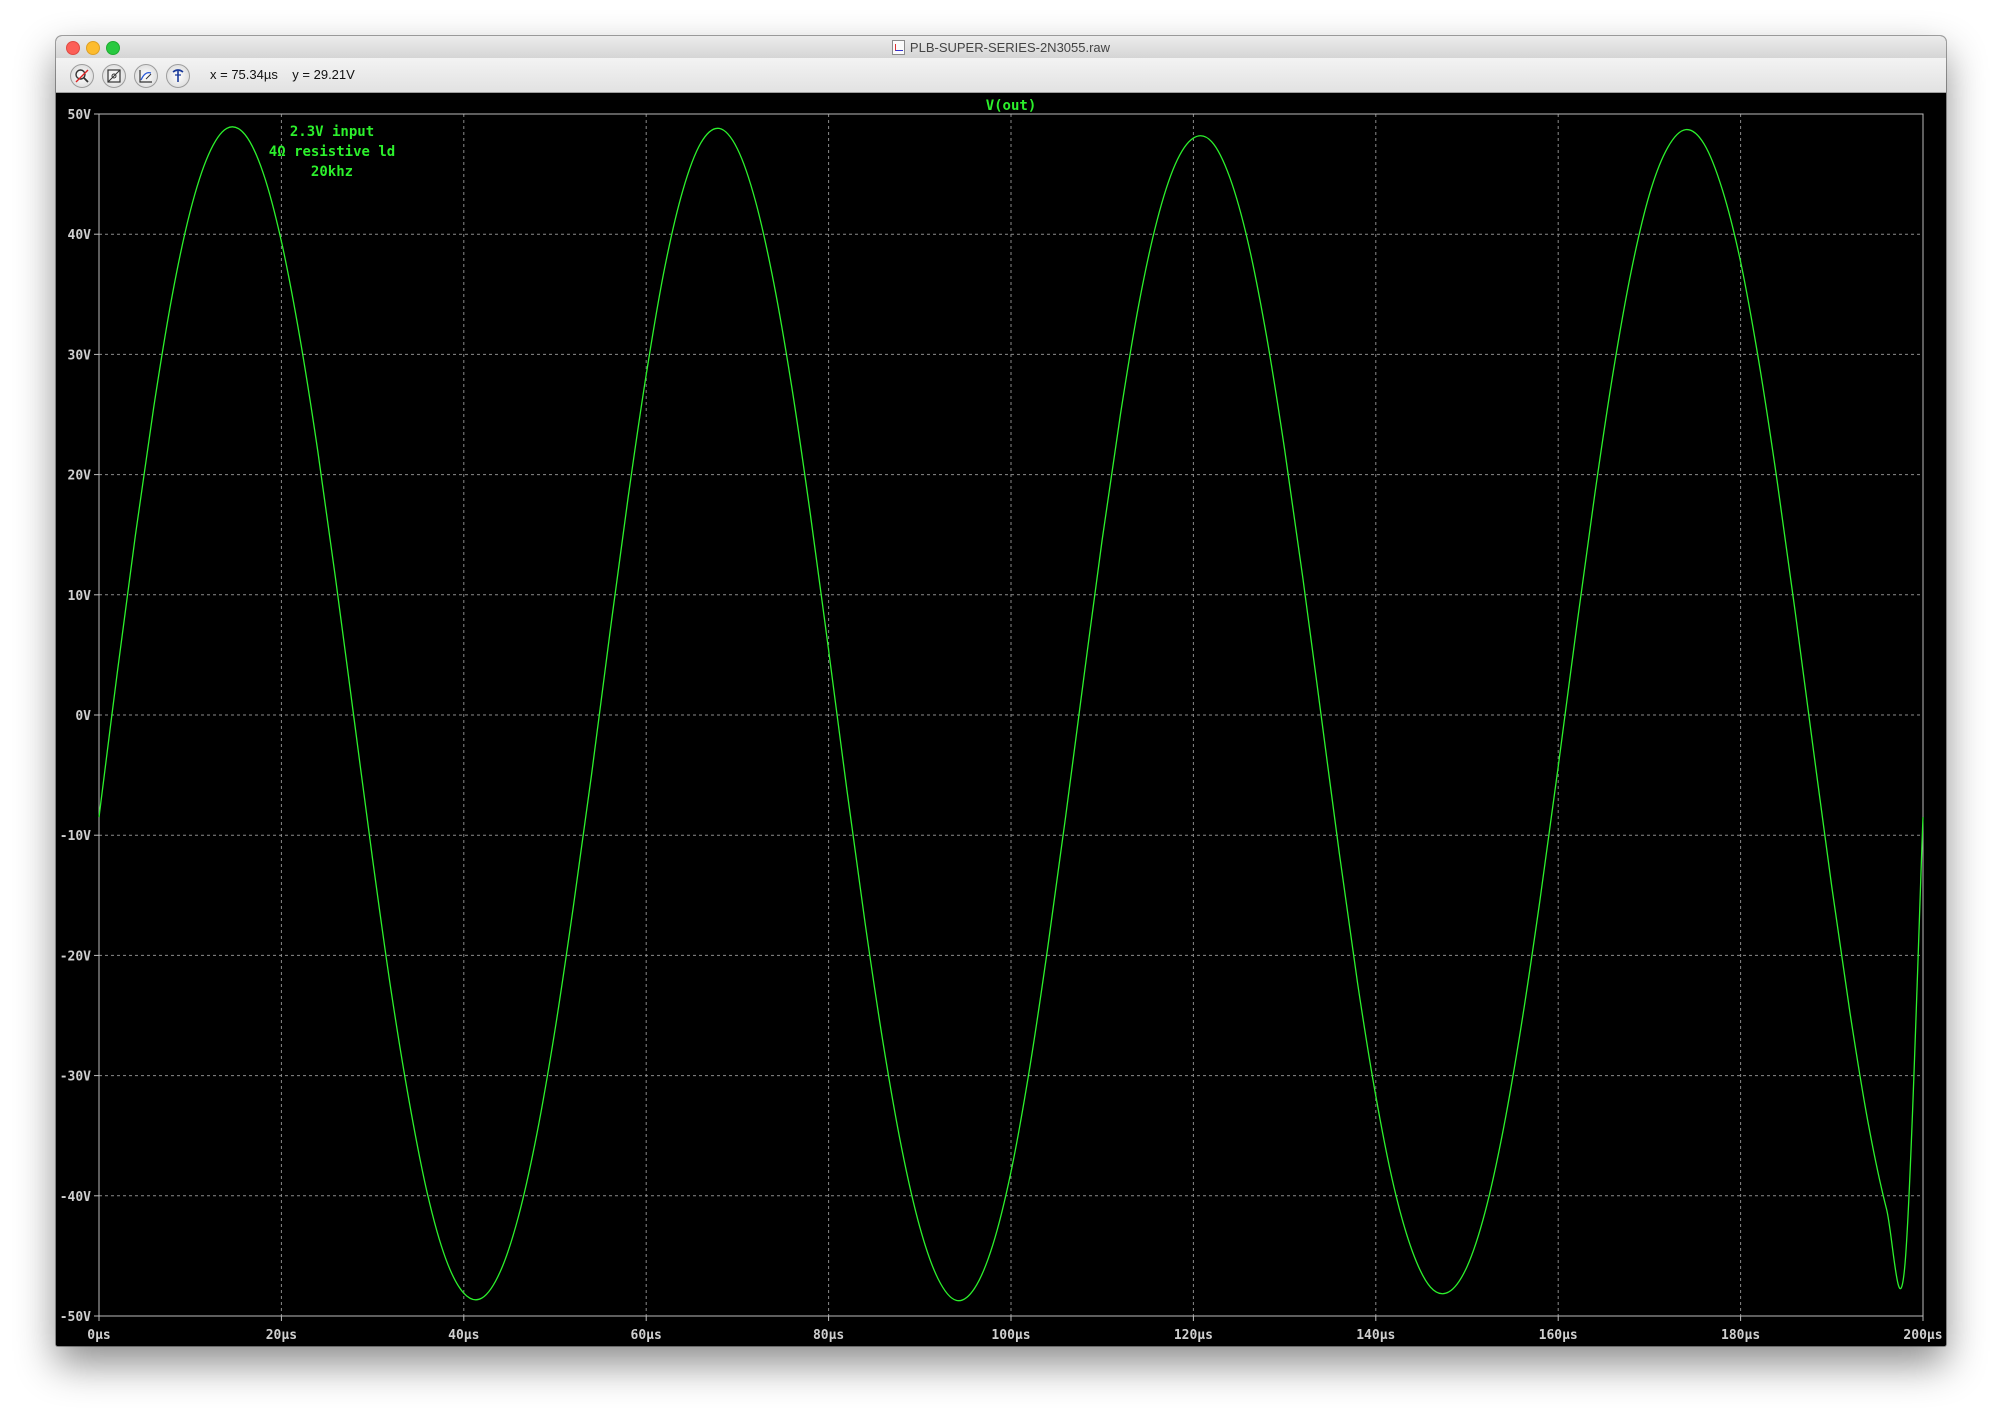  What do you see at coordinates (1558, 1335) in the screenshot?
I see `x-tick-label: 160µs` at bounding box center [1558, 1335].